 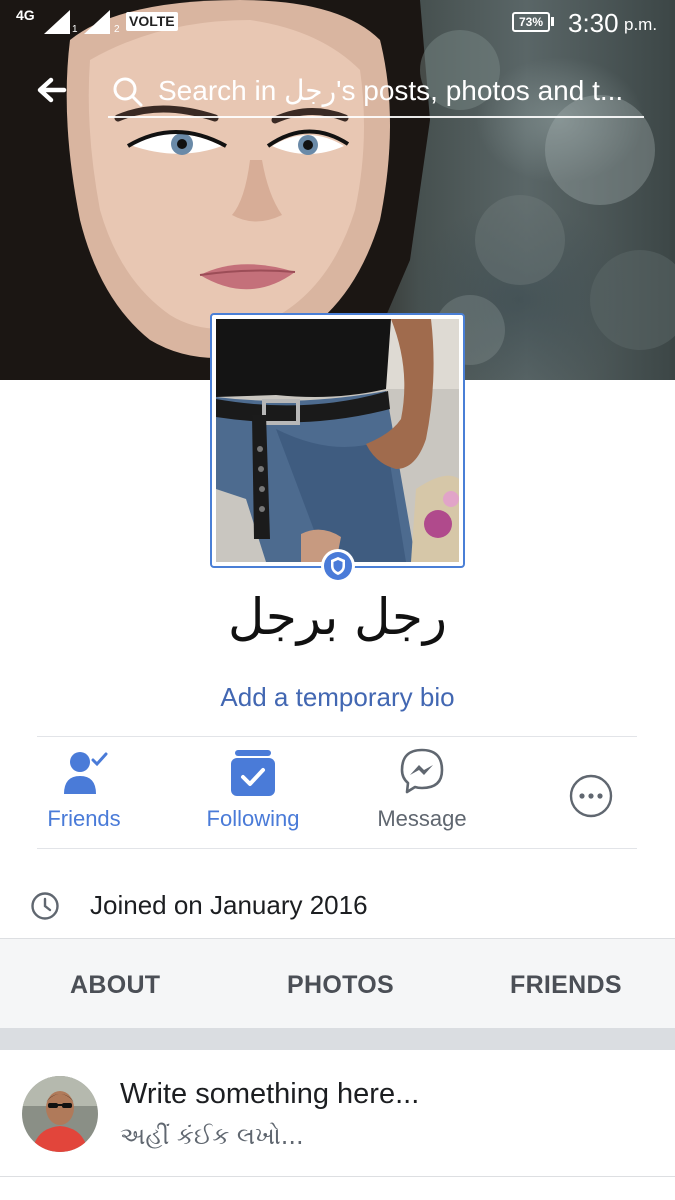 I want to click on user-avatar-image, so click(x=60, y=1114).